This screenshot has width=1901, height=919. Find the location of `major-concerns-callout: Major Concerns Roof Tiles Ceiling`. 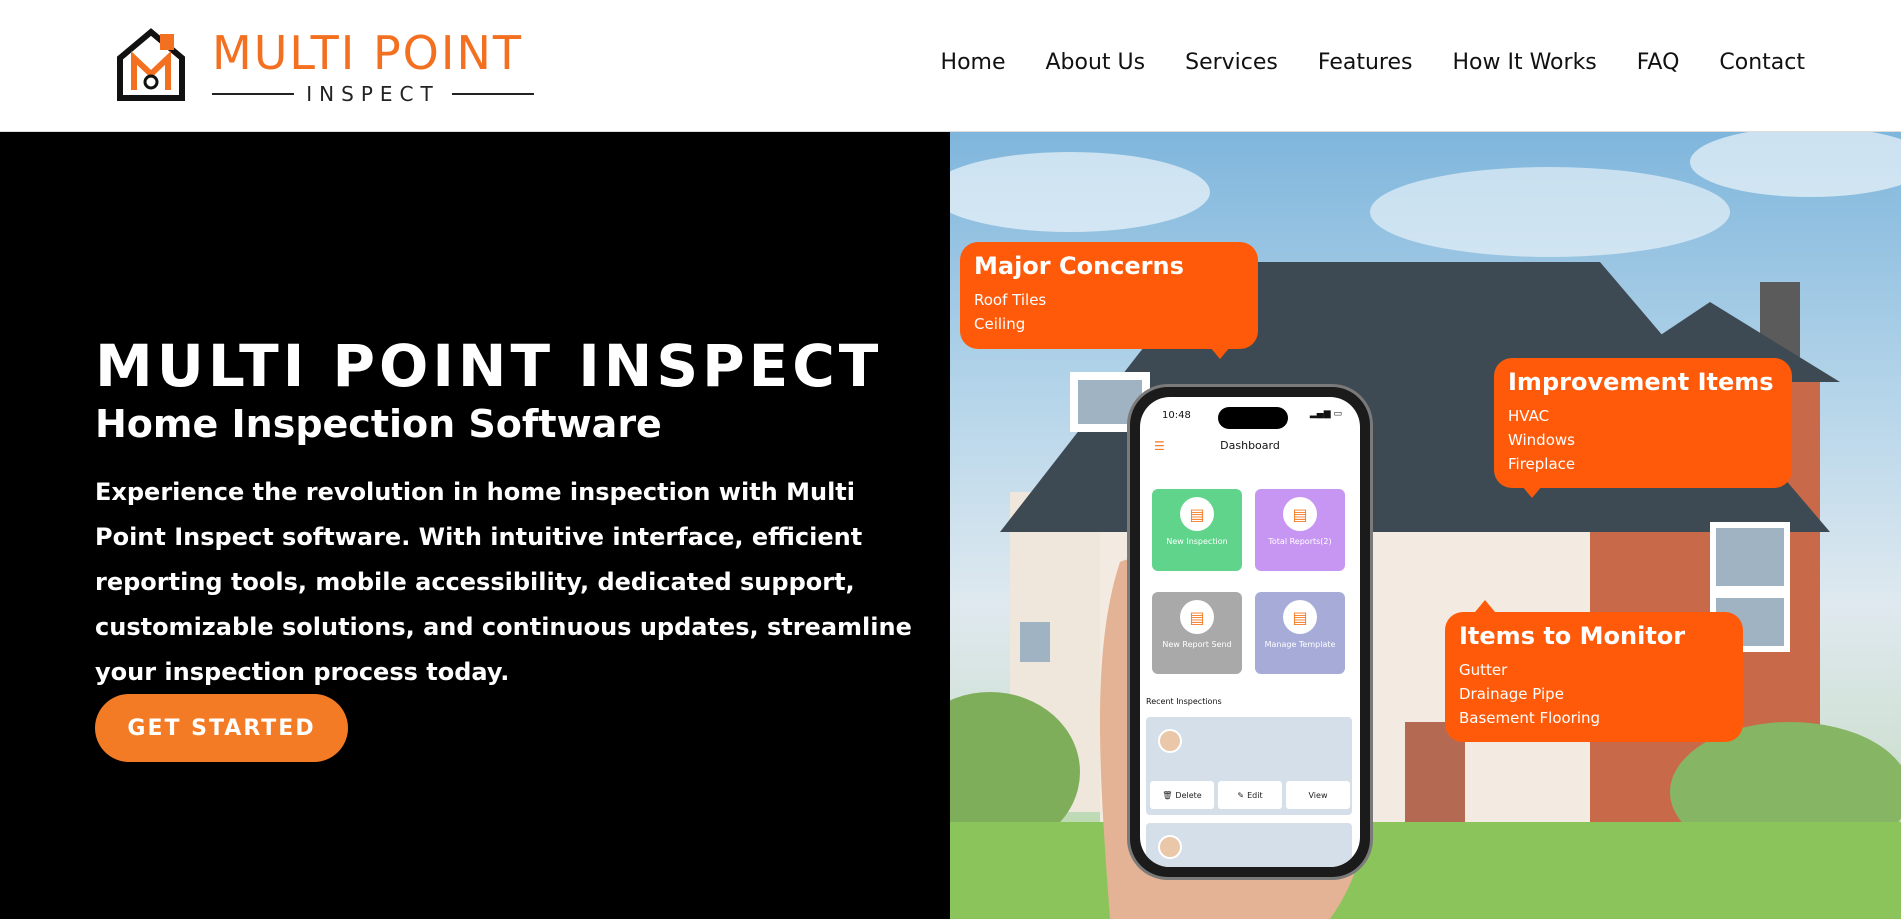

major-concerns-callout: Major Concerns Roof Tiles Ceiling is located at coordinates (1109, 300).